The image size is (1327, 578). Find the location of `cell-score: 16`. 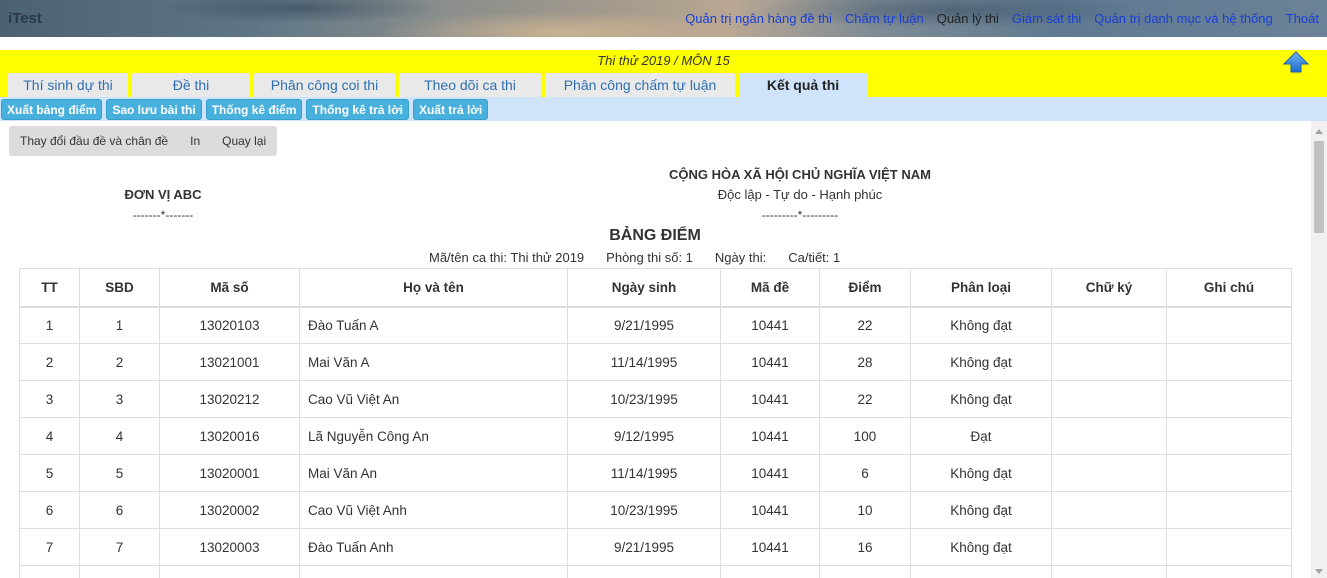

cell-score: 16 is located at coordinates (865, 547).